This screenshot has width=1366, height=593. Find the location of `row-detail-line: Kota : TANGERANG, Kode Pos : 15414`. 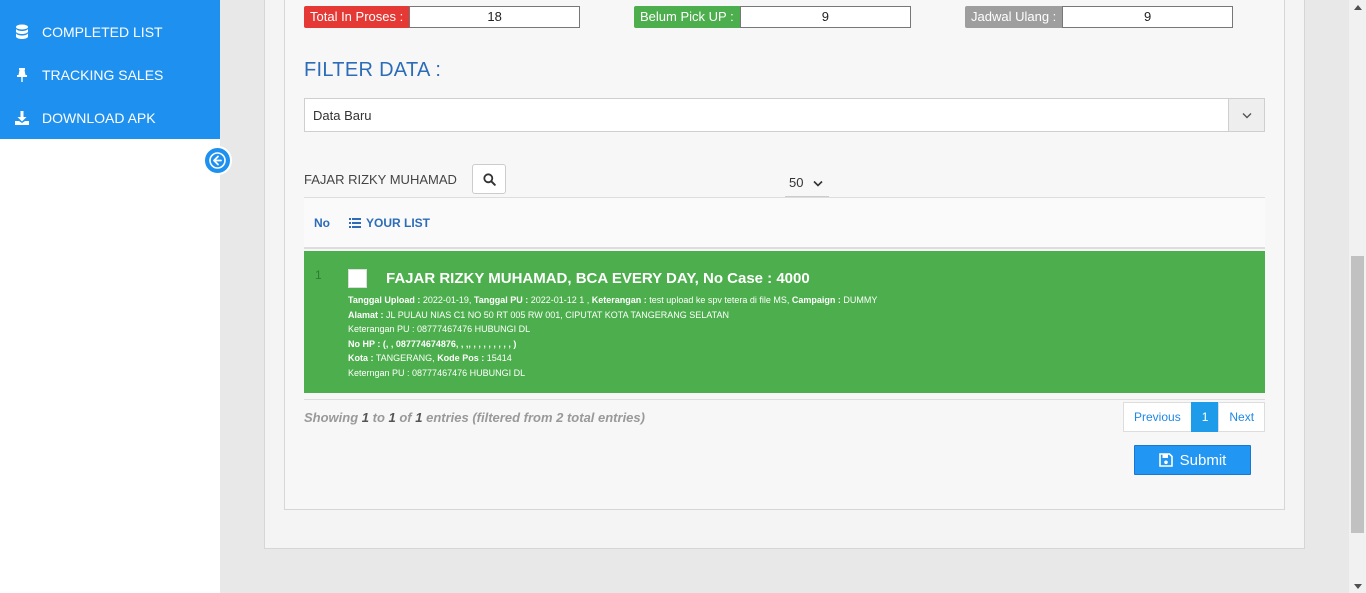

row-detail-line: Kota : TANGERANG, Kode Pos : 15414 is located at coordinates (430, 358).